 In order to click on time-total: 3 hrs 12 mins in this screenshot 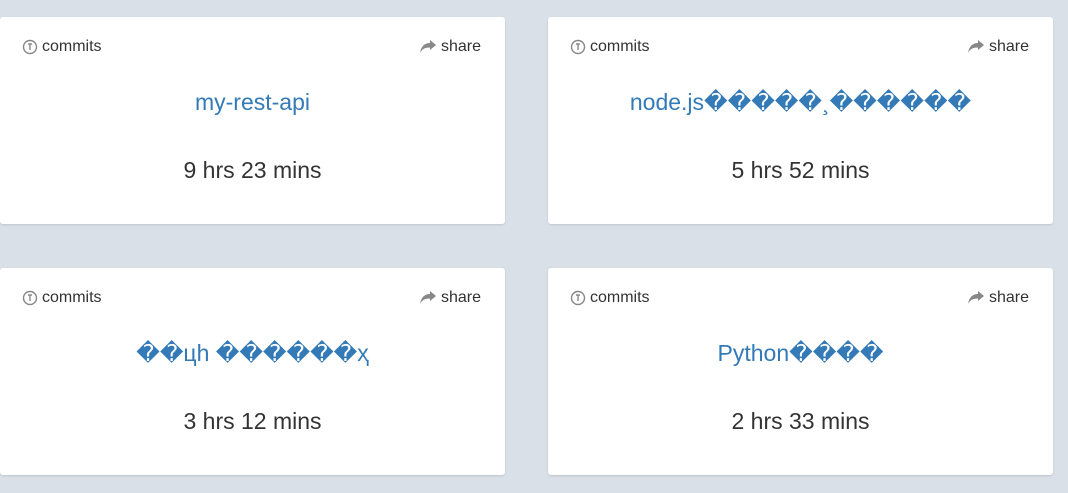, I will do `click(252, 421)`.